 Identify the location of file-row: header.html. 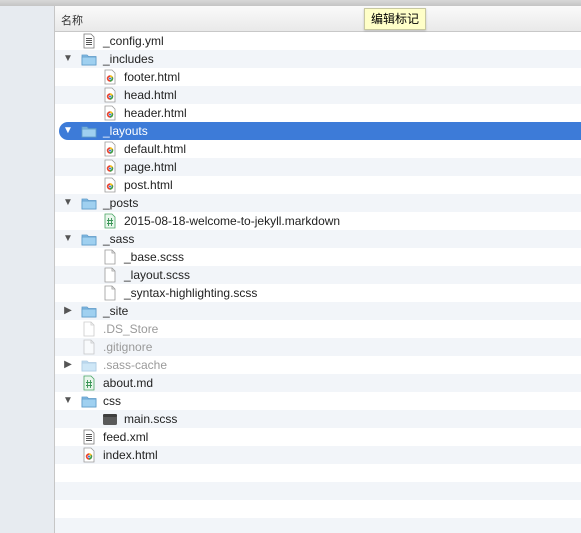
(318, 113).